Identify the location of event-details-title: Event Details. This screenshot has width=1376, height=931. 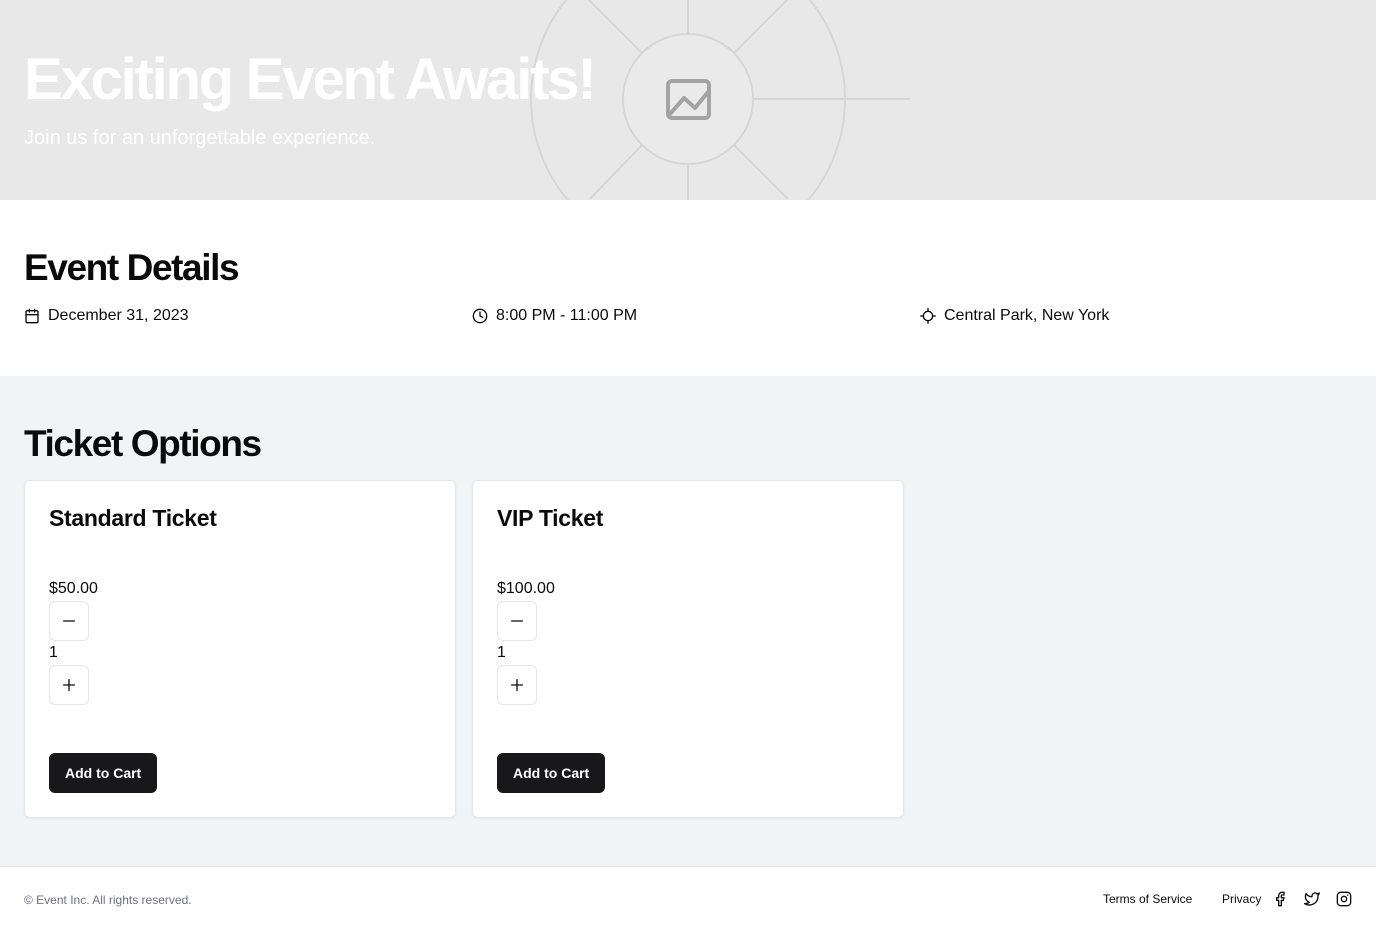
(132, 267).